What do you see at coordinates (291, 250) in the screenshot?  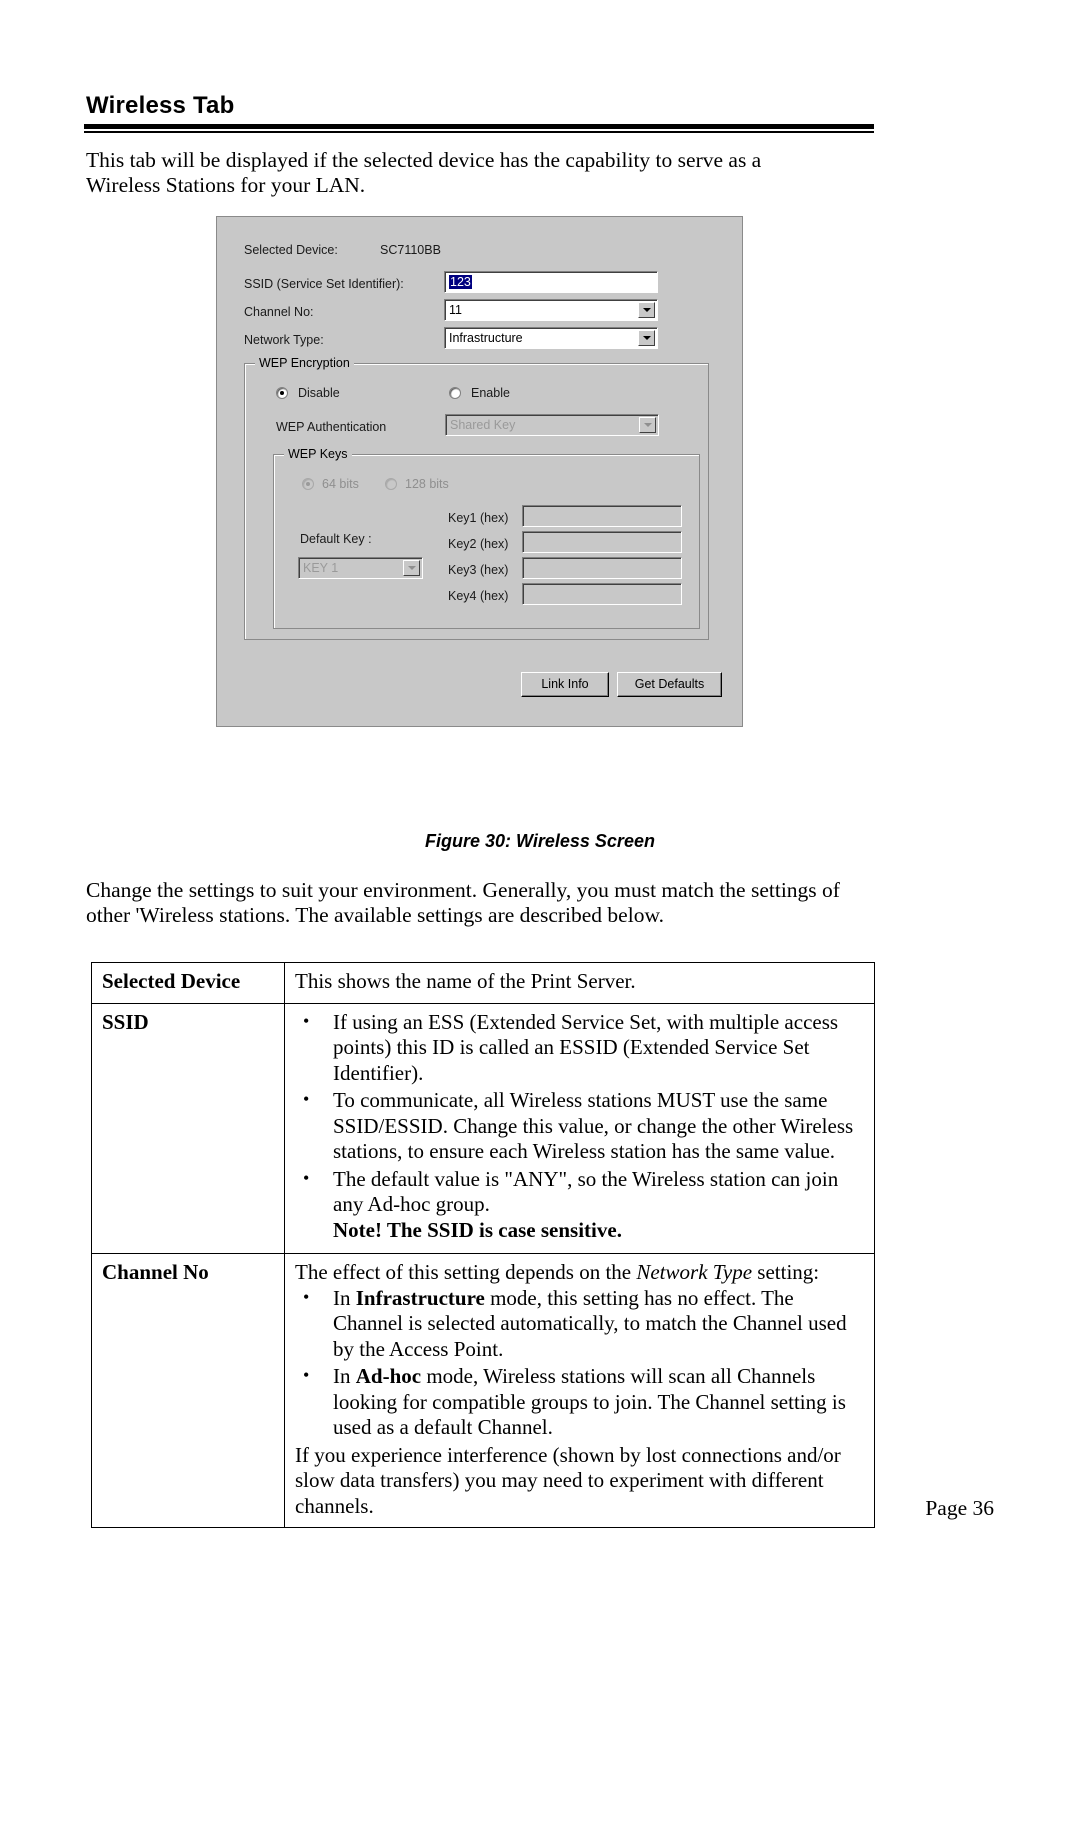 I see `selected-device-label: Selected Device:` at bounding box center [291, 250].